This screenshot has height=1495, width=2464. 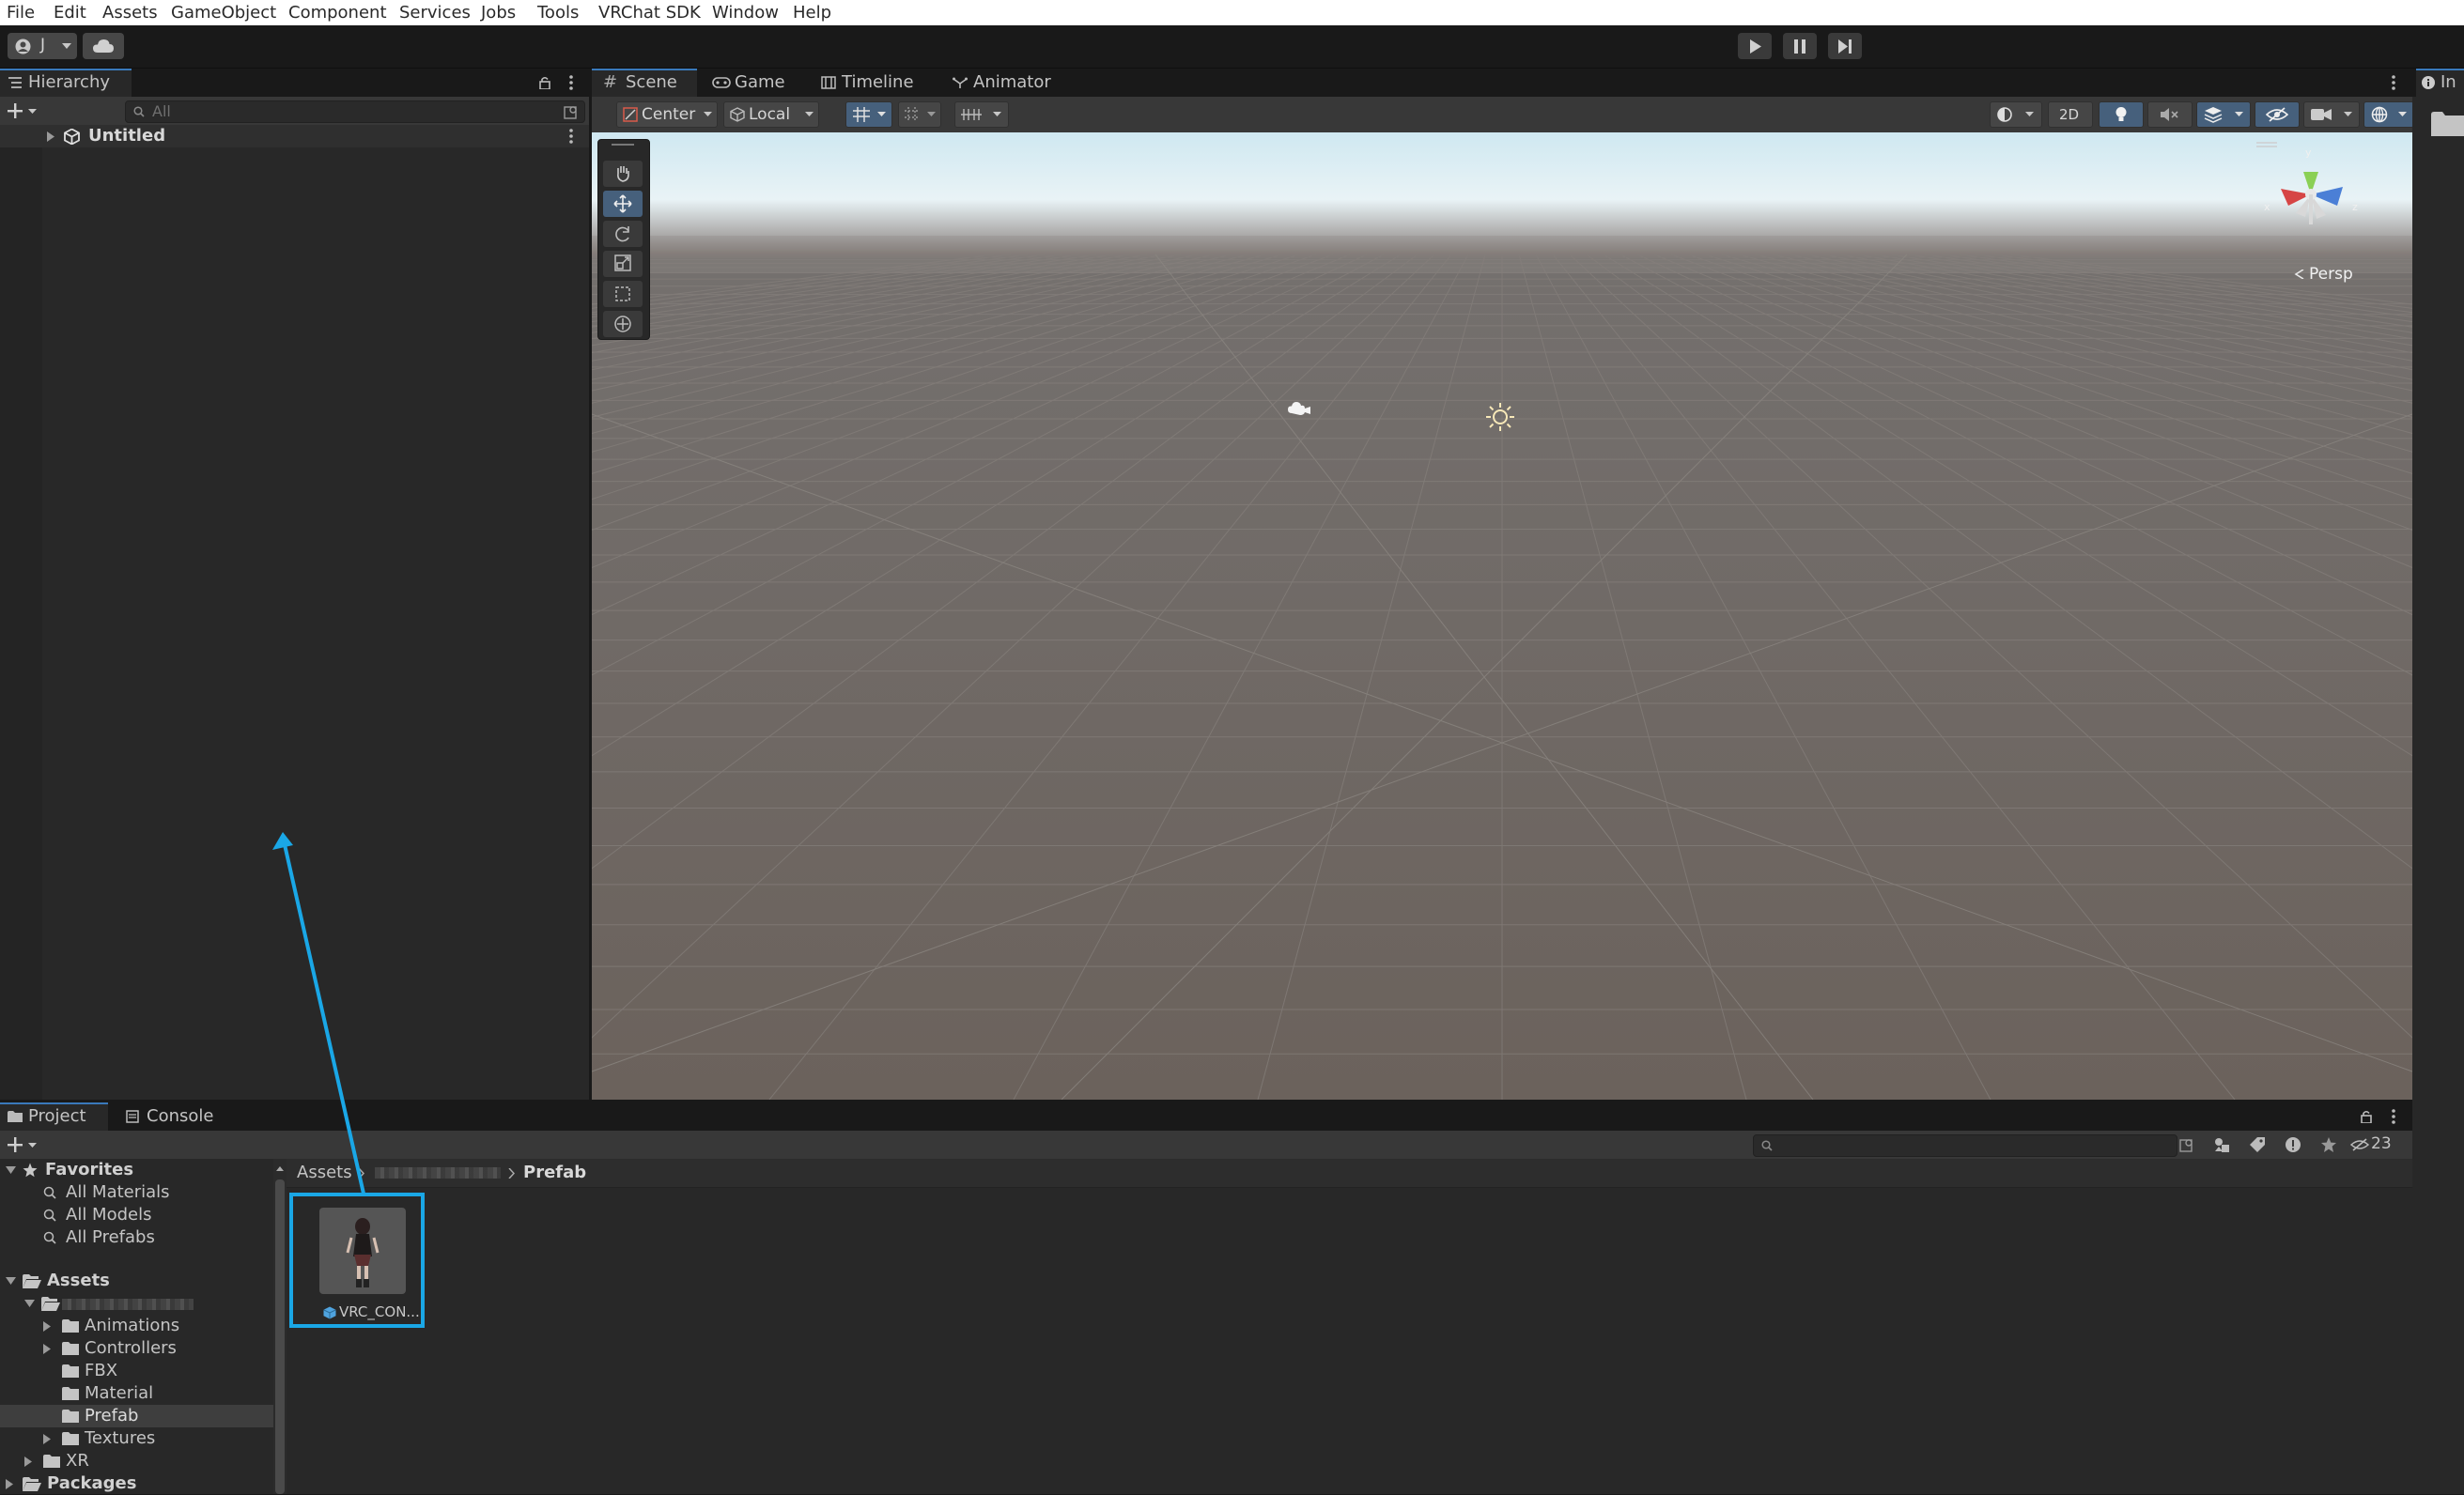 I want to click on increment-snap-toggle, so click(x=919, y=114).